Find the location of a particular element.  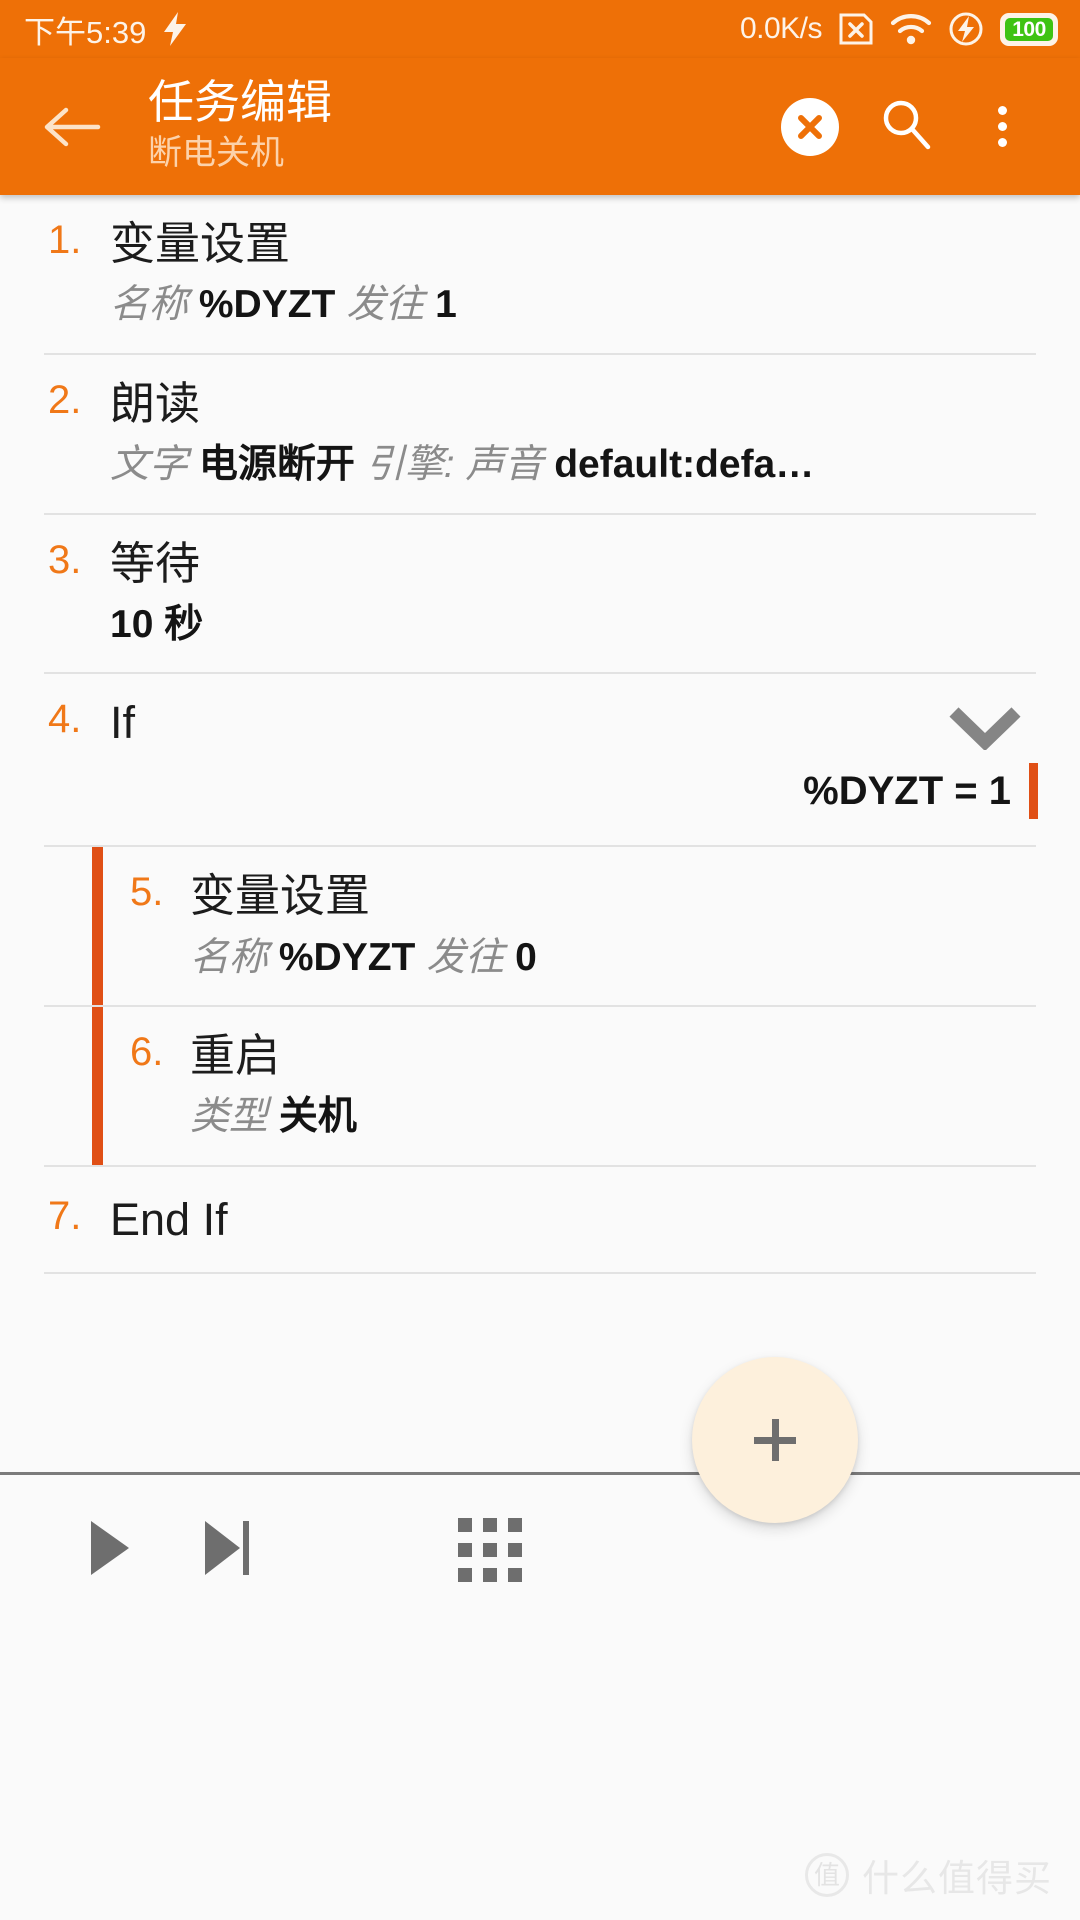

status-bar: 下午5:39 0.0K/s 100 is located at coordinates (540, 29).